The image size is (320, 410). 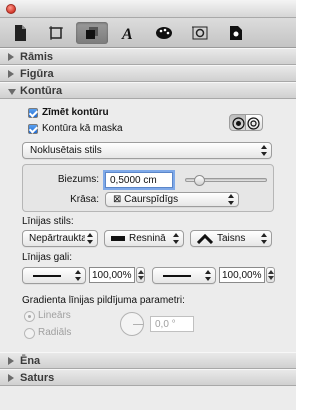 I want to click on outline-outside-icon, so click(x=253, y=123).